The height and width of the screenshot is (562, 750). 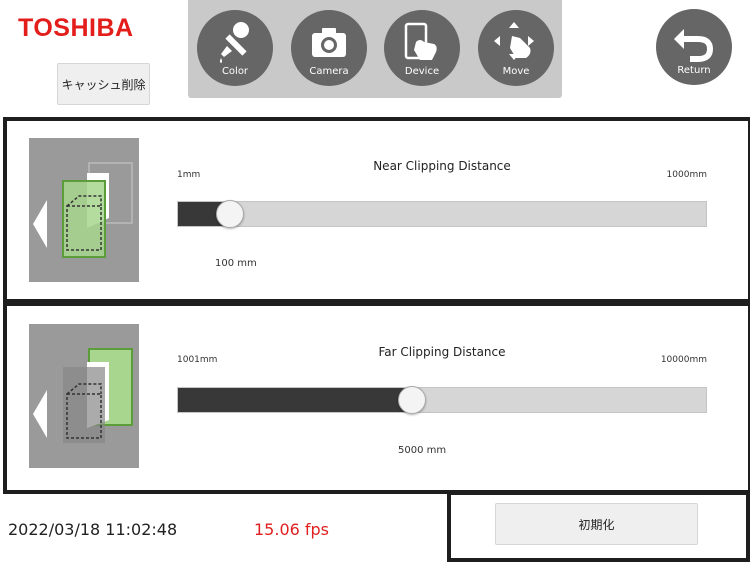 What do you see at coordinates (230, 214) in the screenshot?
I see `near-slider-thumb` at bounding box center [230, 214].